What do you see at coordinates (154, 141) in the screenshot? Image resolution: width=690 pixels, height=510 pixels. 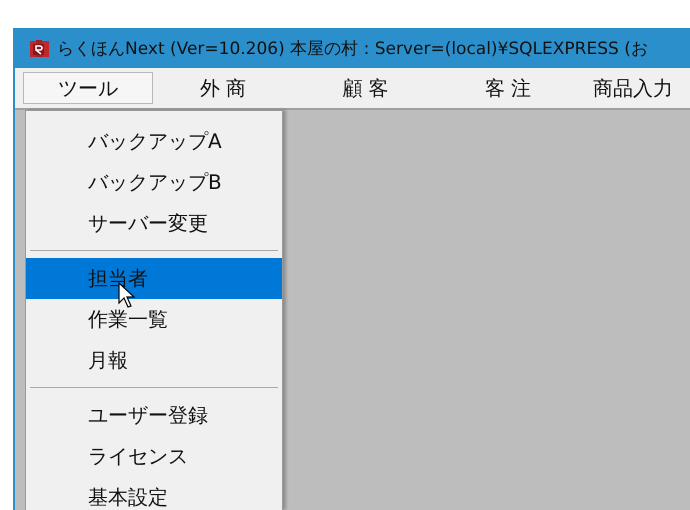 I see `menu-entry: バックアップA` at bounding box center [154, 141].